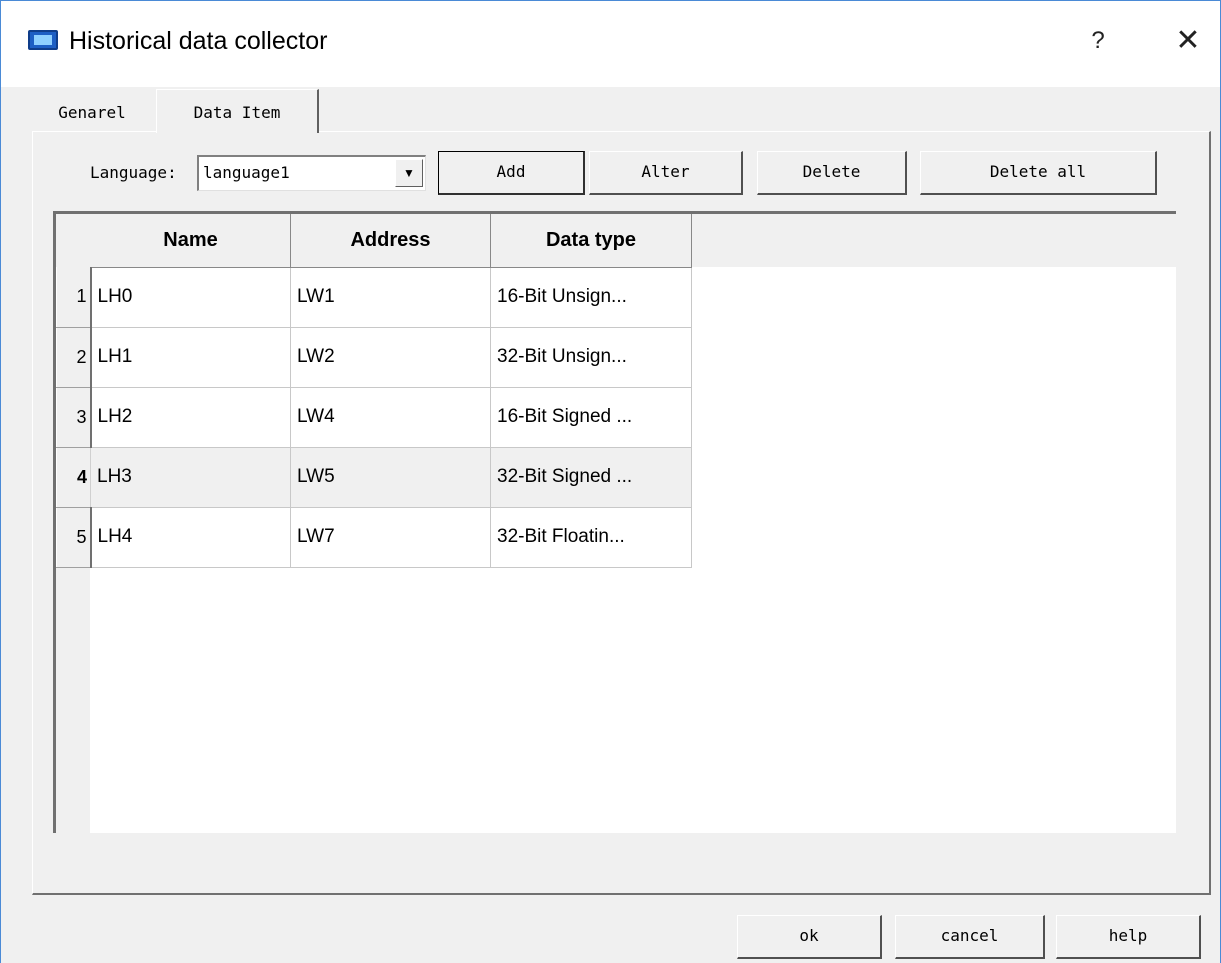 This screenshot has width=1221, height=963. What do you see at coordinates (74, 537) in the screenshot?
I see `row-number: 5` at bounding box center [74, 537].